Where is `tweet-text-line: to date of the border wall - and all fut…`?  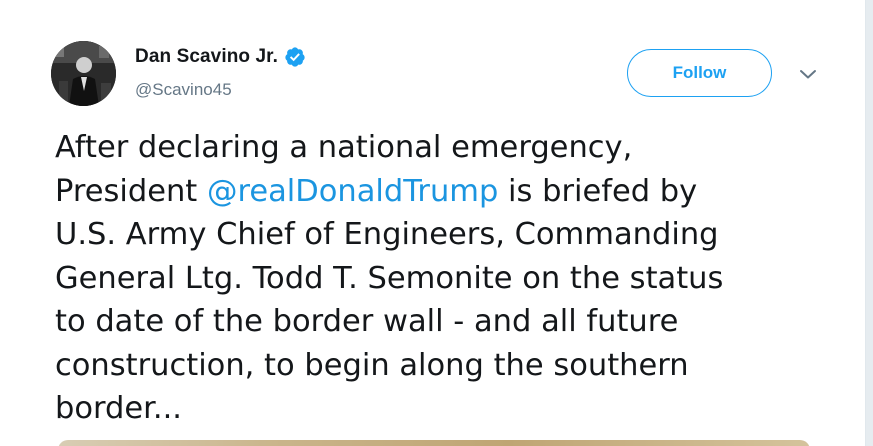 tweet-text-line: to date of the border wall - and all fut… is located at coordinates (435, 322).